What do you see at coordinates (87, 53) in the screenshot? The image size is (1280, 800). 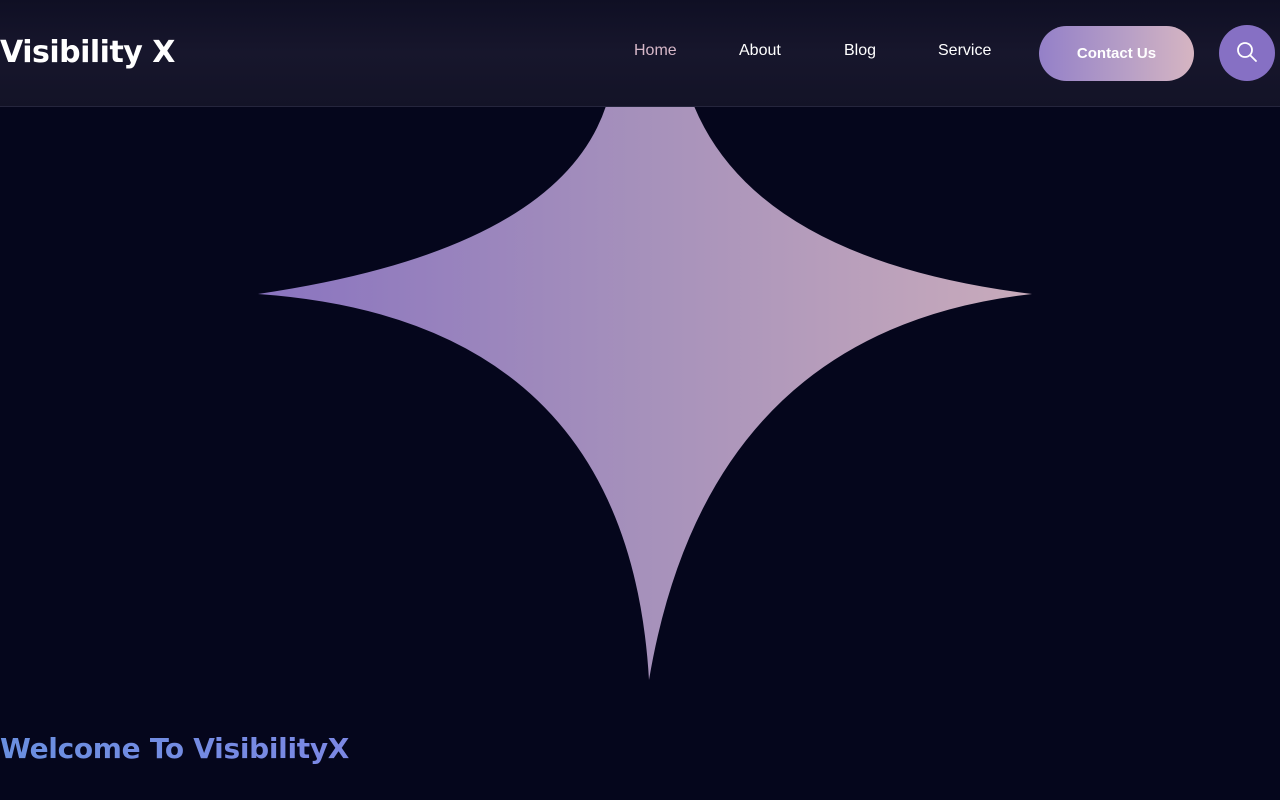 I see `site-logo: Visibility X` at bounding box center [87, 53].